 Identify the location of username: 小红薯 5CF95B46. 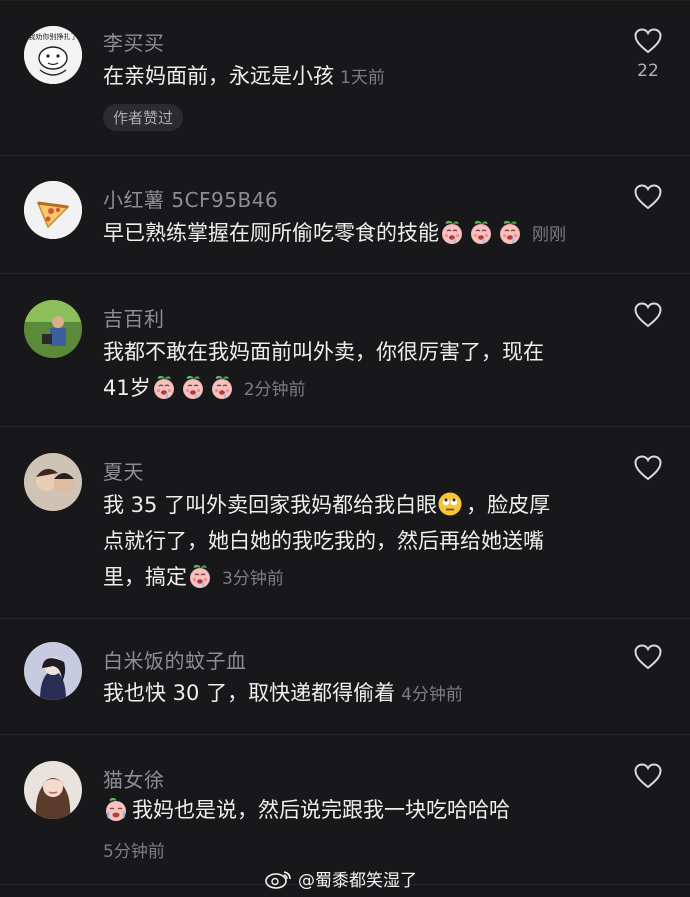
(190, 198).